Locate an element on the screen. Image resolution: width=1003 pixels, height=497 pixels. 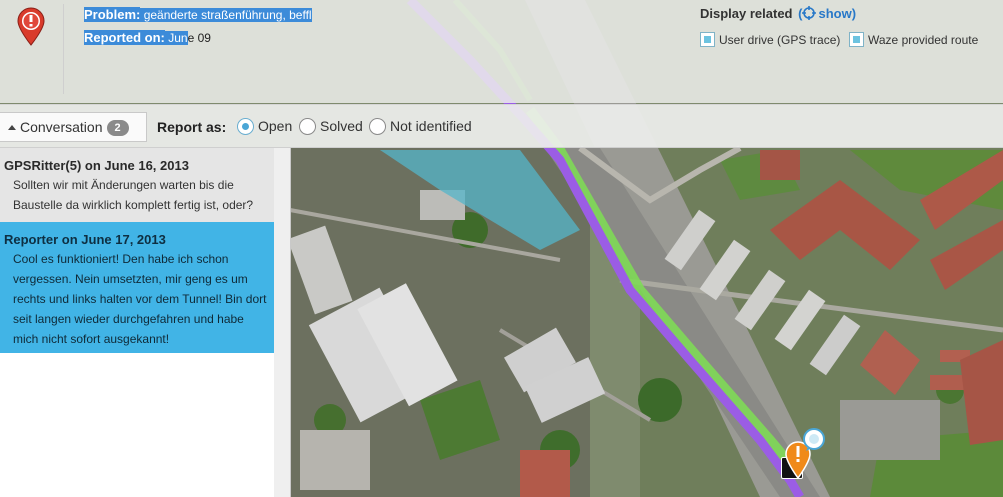
problem-value: geänderte straßenführung, beffl is located at coordinates (227, 15).